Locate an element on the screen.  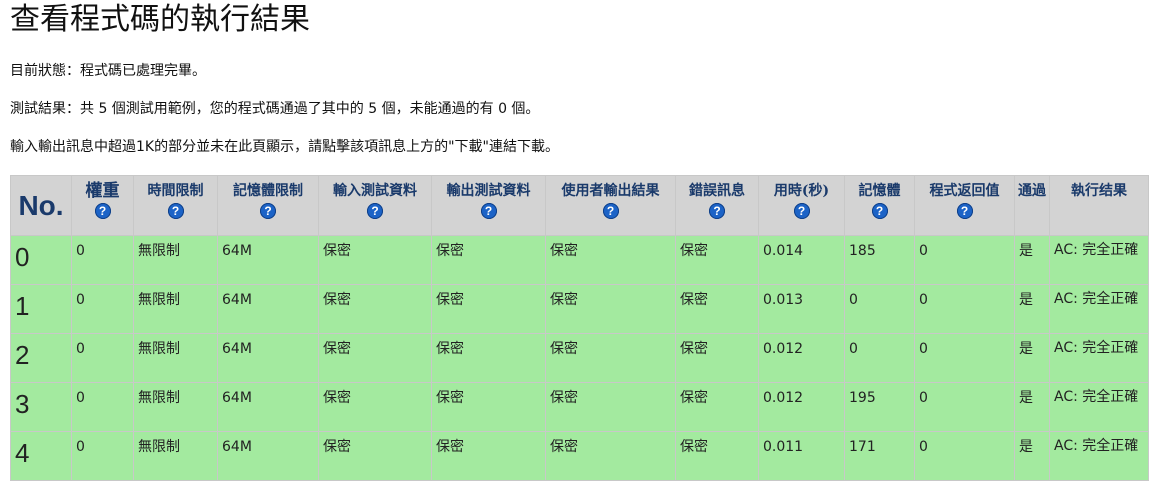
cell-no: 4 is located at coordinates (41, 456).